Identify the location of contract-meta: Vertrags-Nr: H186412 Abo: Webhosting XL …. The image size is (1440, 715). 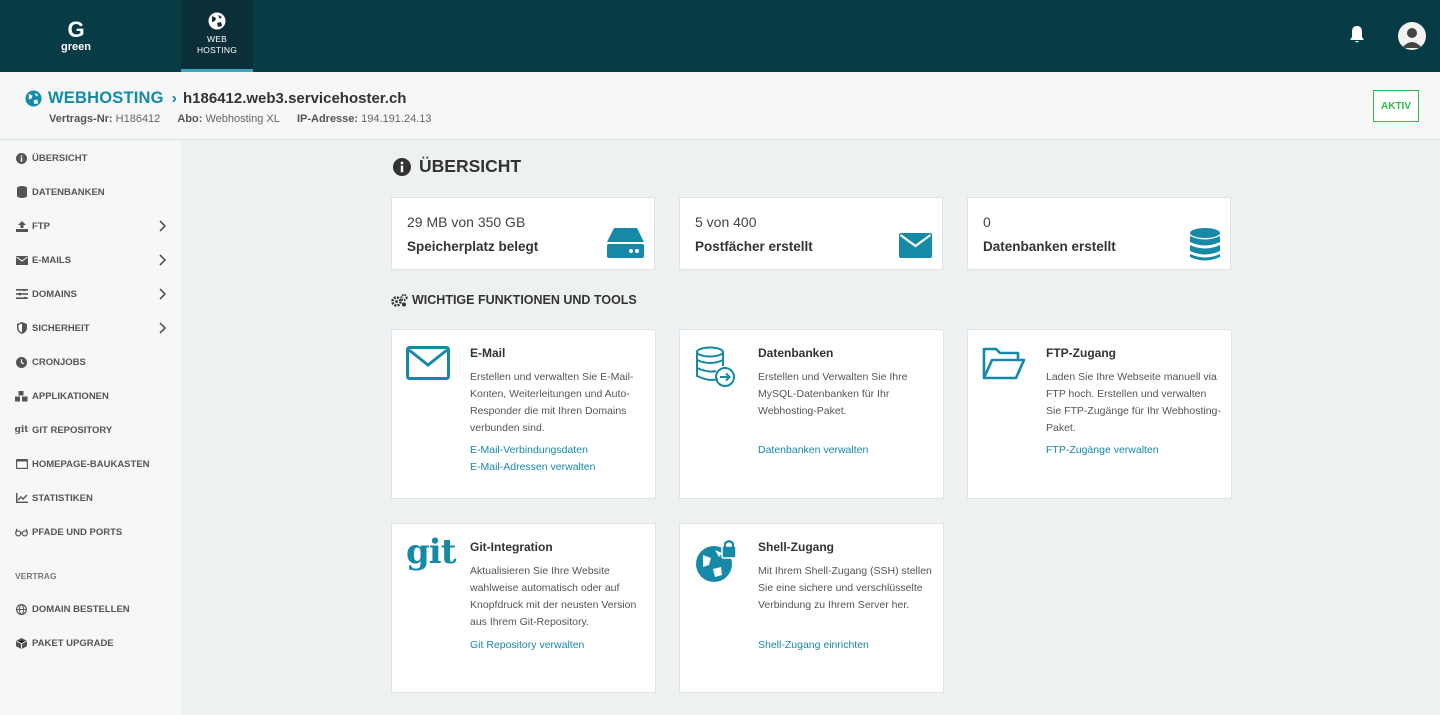
(240, 119).